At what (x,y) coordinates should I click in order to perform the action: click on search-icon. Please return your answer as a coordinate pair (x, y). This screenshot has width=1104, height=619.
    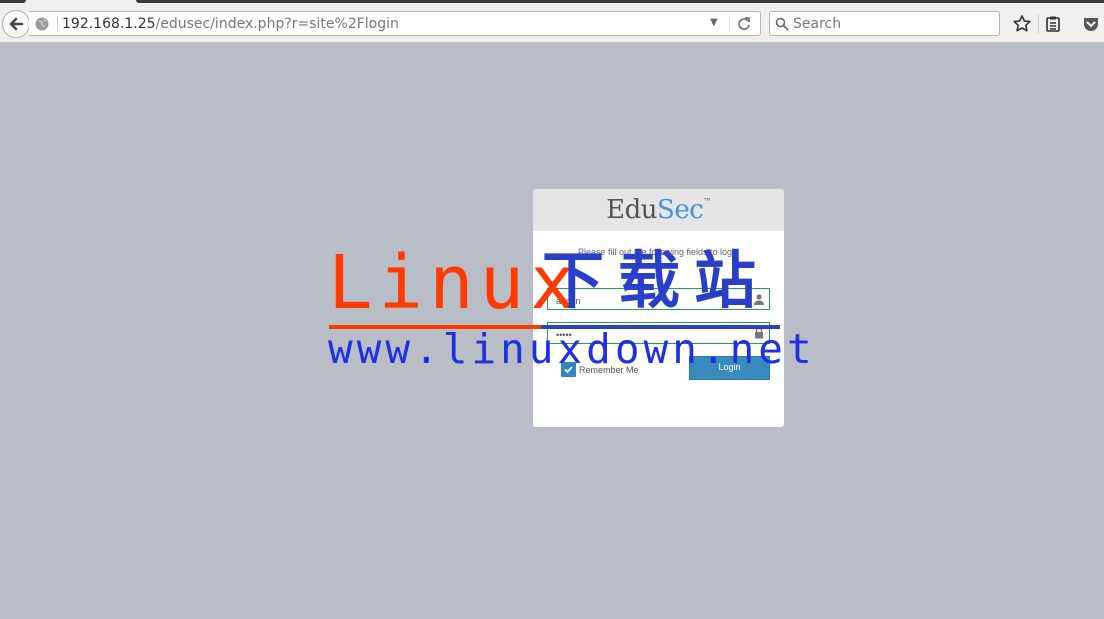
    Looking at the image, I should click on (782, 24).